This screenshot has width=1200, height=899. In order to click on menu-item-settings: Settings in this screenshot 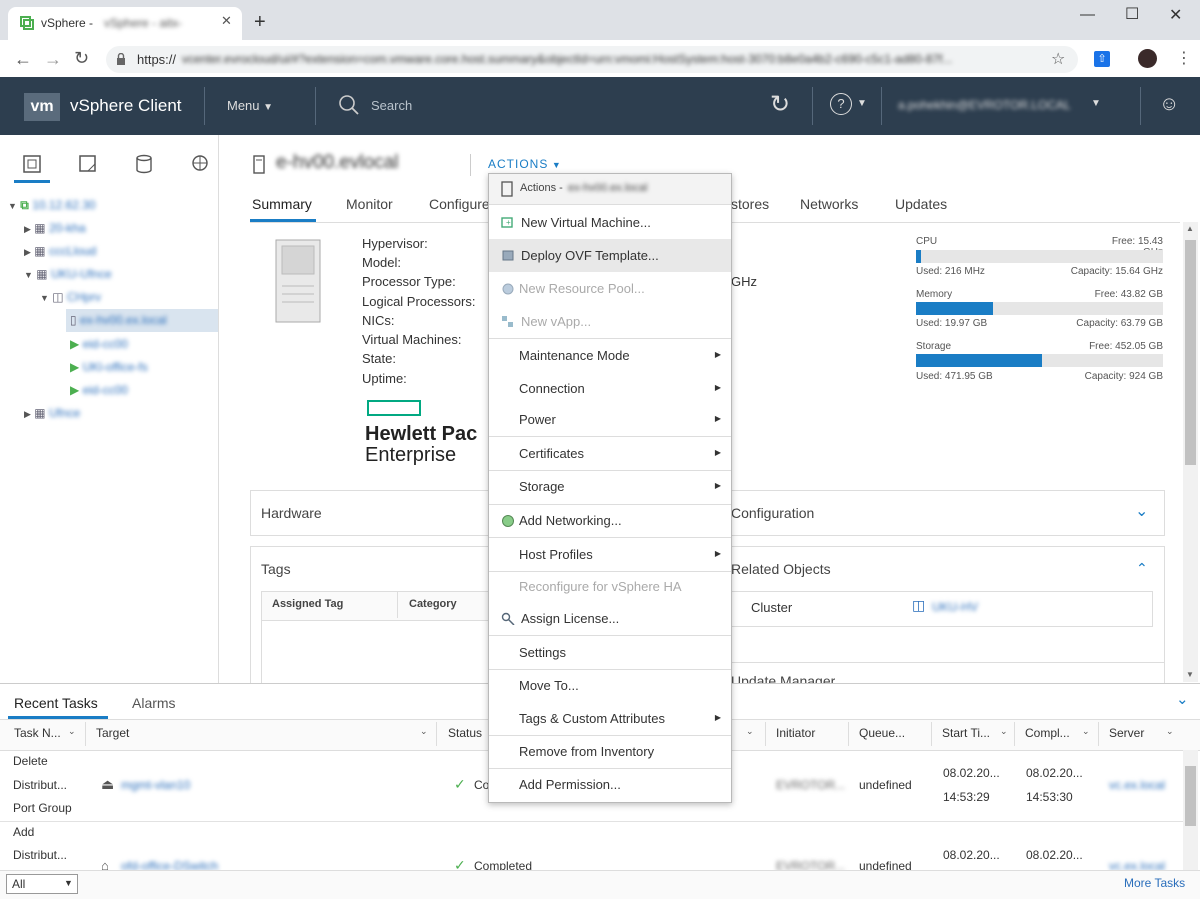, I will do `click(610, 652)`.